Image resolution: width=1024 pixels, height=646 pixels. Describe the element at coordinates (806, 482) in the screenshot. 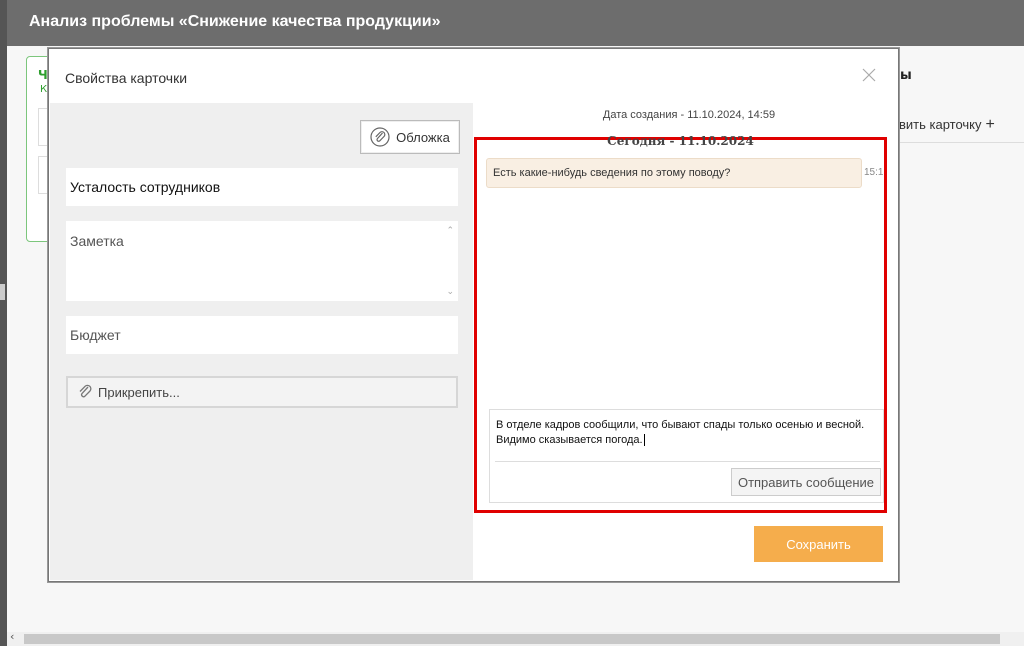

I see `send-message-button: Отправить сообщение` at that location.